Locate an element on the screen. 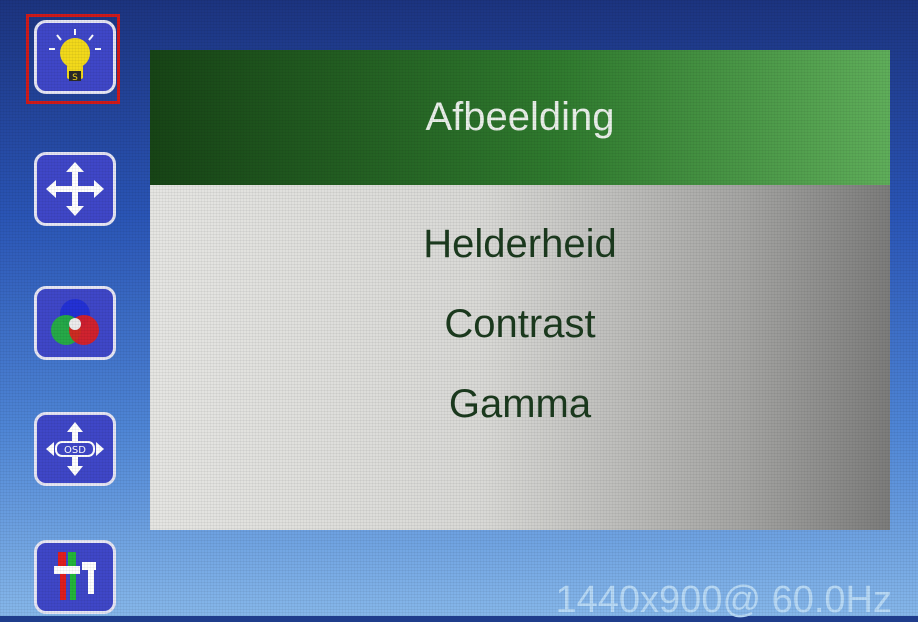 This screenshot has width=918, height=622. rgb-circles-icon is located at coordinates (75, 322).